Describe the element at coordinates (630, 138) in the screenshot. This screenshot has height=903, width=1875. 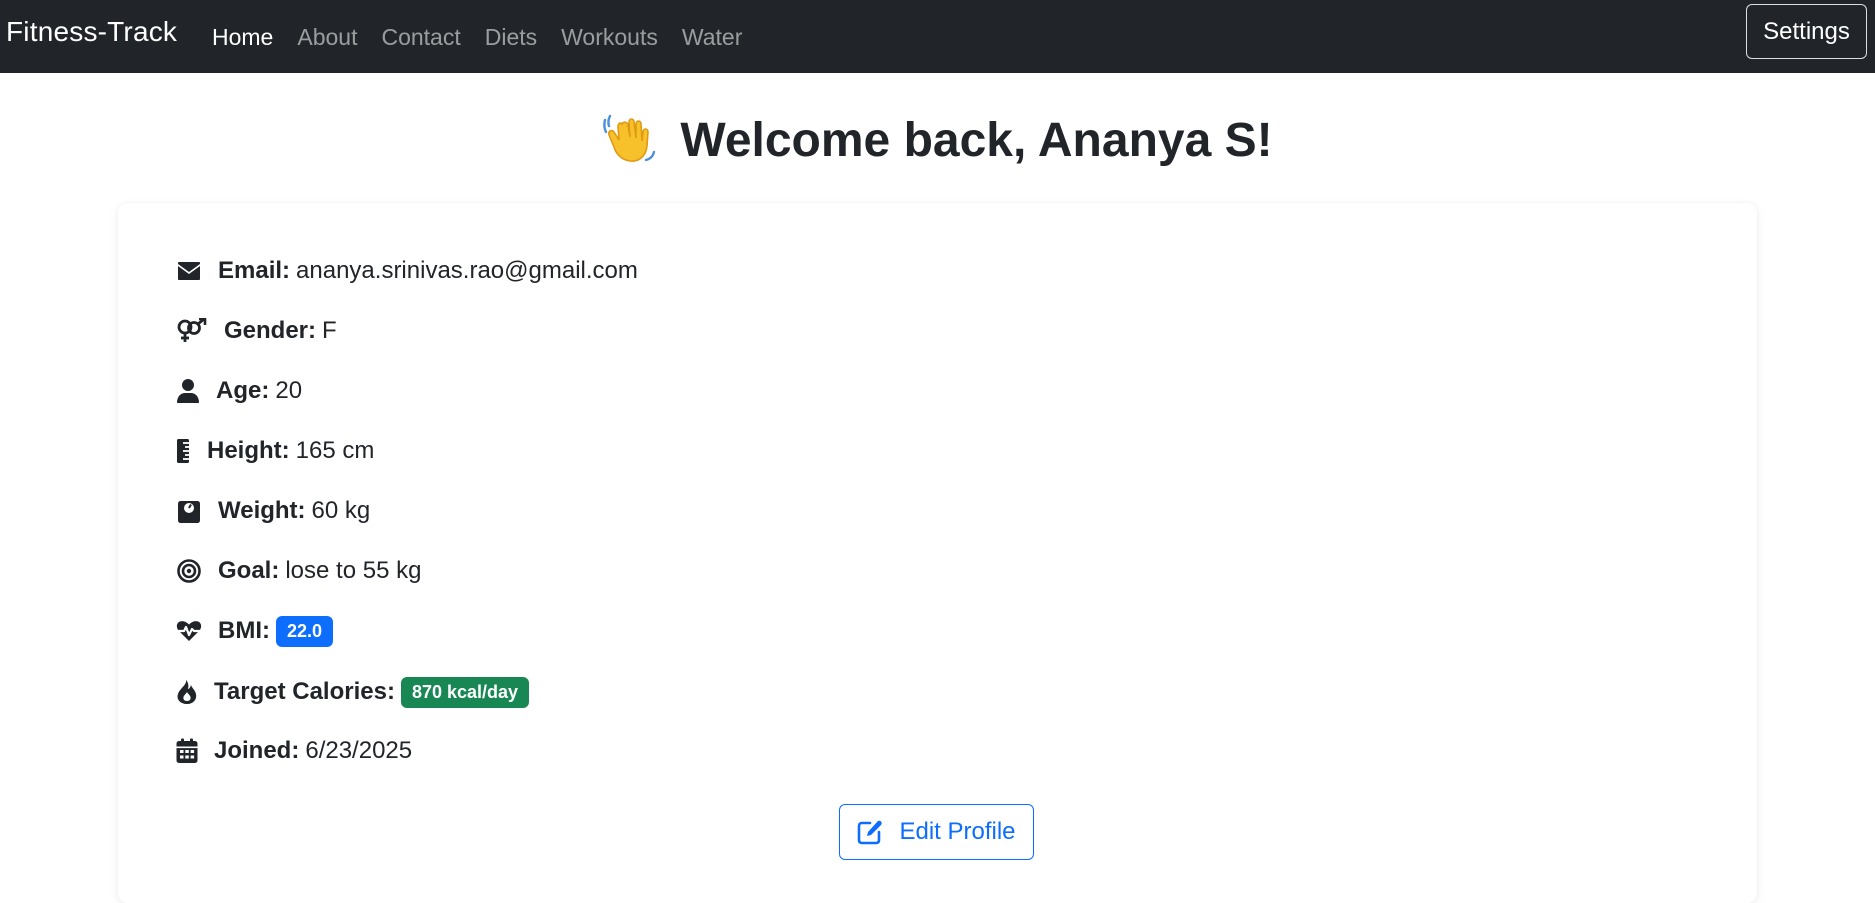
I see `waving-hand-icon` at that location.